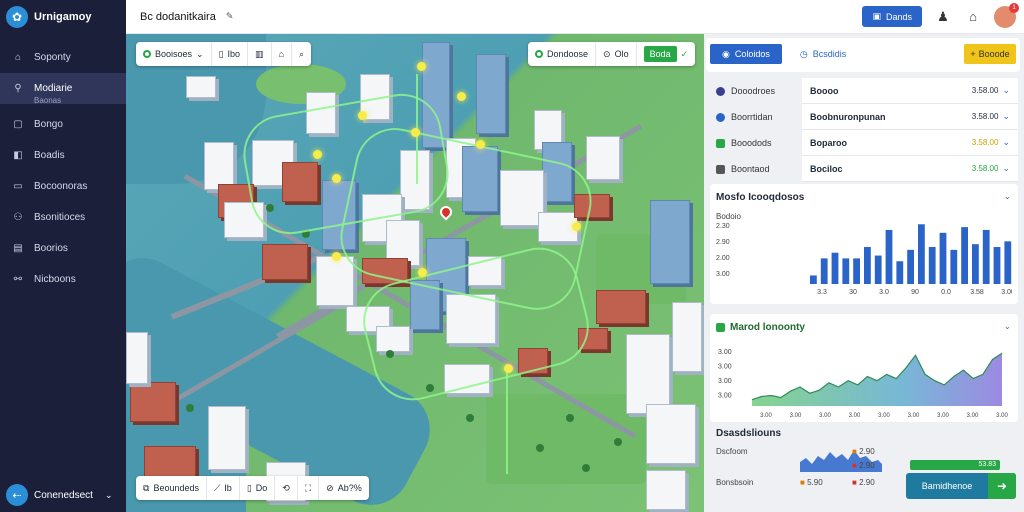  I want to click on map-bottom-fullscreen: ⛶, so click(309, 488).